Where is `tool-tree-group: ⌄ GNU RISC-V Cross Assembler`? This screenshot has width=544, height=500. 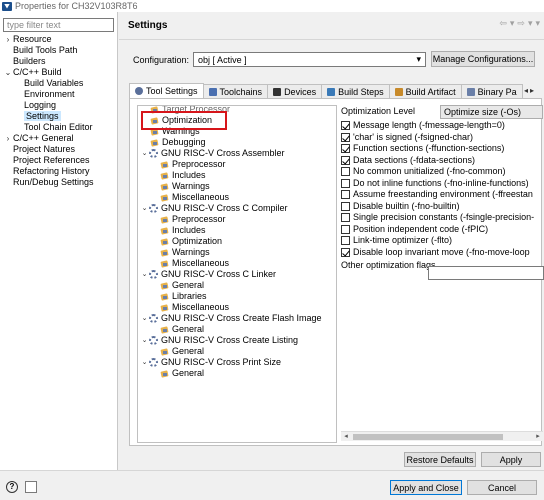
tool-tree-group: ⌄ GNU RISC-V Cross Assembler is located at coordinates (212, 153).